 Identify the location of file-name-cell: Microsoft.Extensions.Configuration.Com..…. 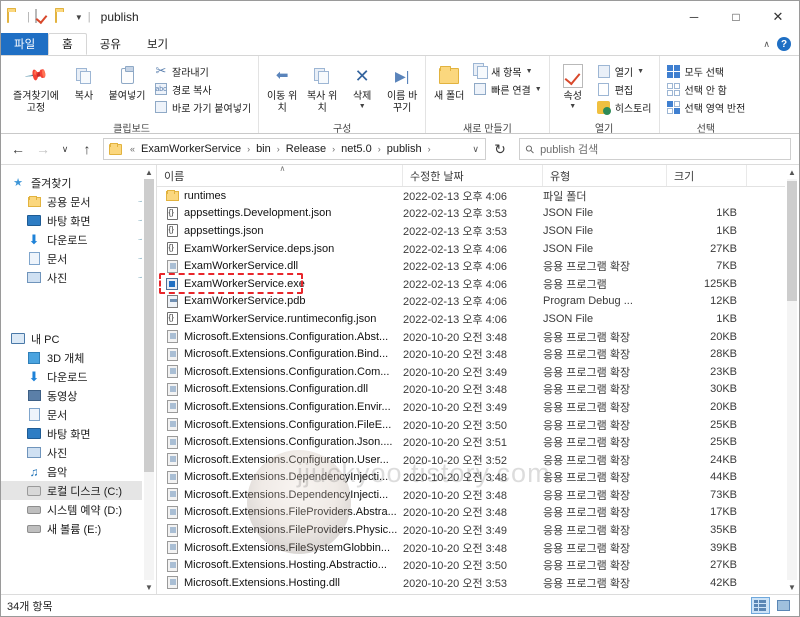
(280, 372).